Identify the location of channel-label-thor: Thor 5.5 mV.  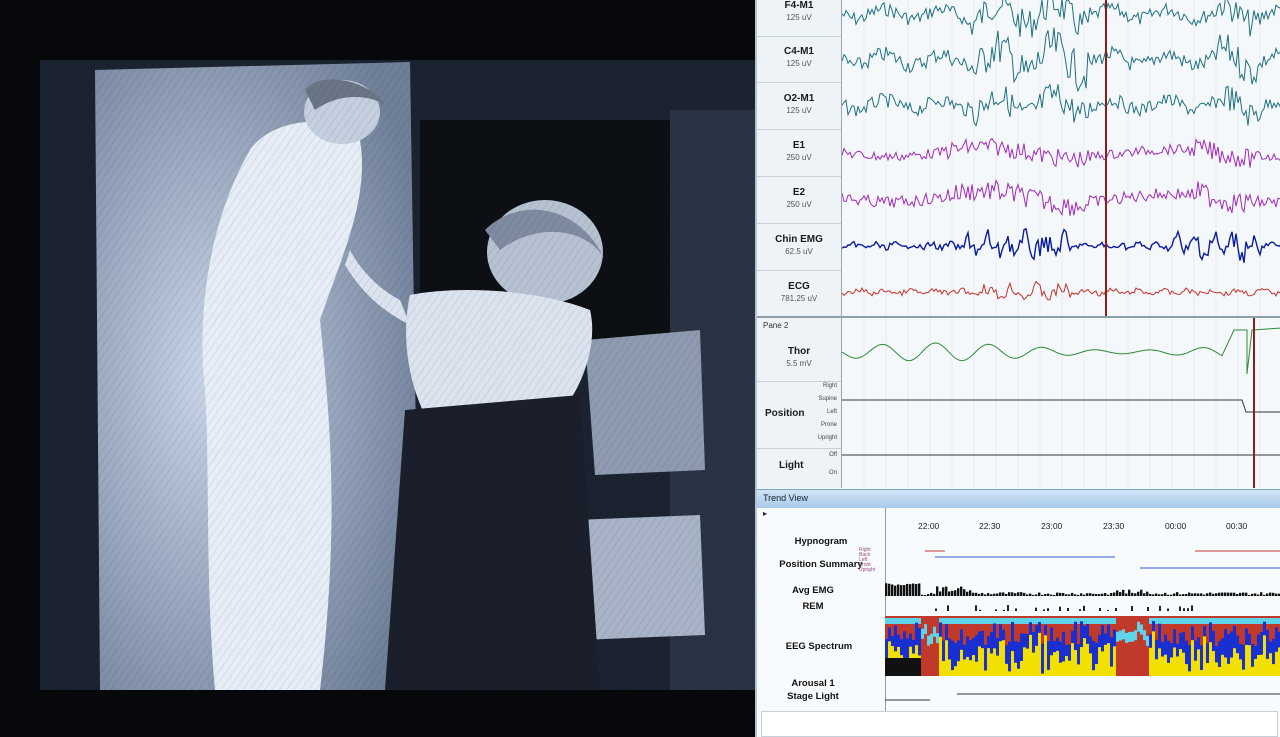
(799, 357).